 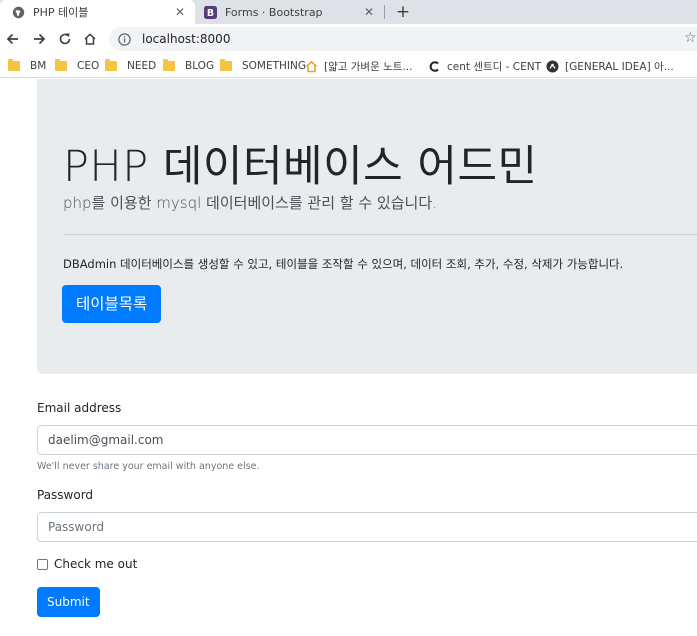 What do you see at coordinates (690, 38) in the screenshot?
I see `bookmark-star-icon: ☆` at bounding box center [690, 38].